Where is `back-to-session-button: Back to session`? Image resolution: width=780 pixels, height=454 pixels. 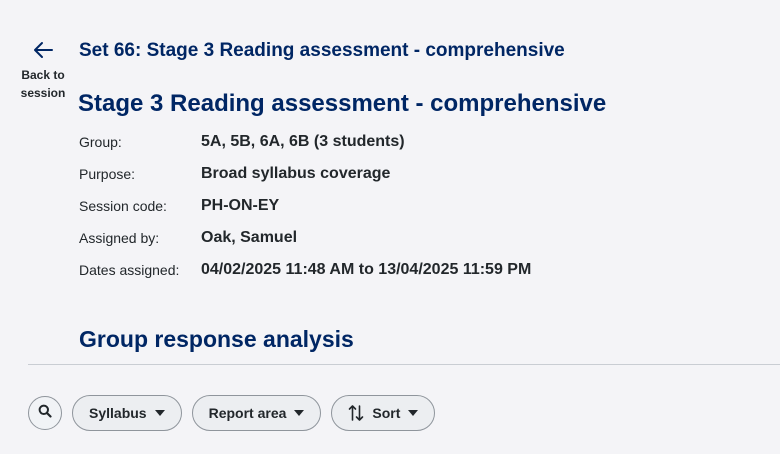
back-to-session-button: Back to session is located at coordinates (43, 71).